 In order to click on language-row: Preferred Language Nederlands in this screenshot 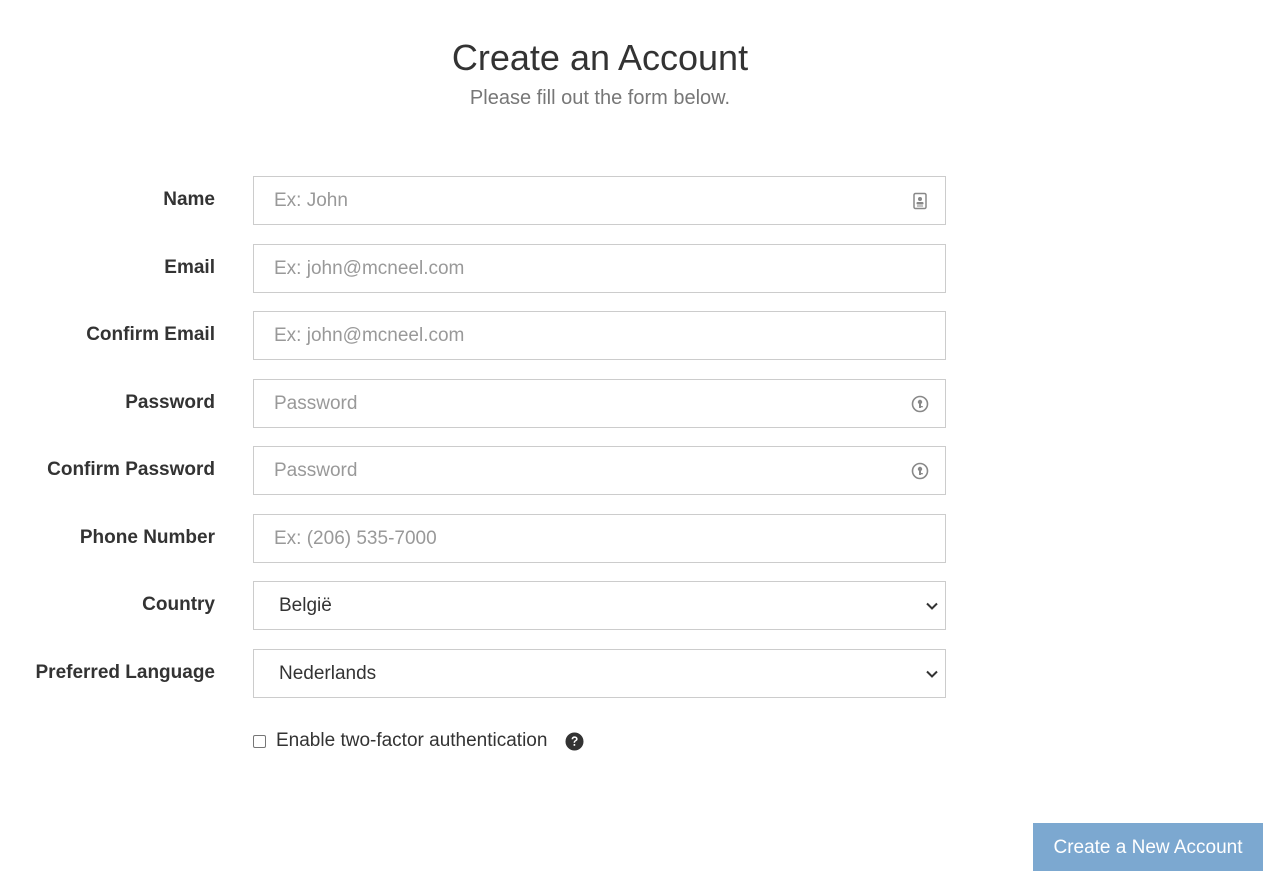, I will do `click(475, 674)`.